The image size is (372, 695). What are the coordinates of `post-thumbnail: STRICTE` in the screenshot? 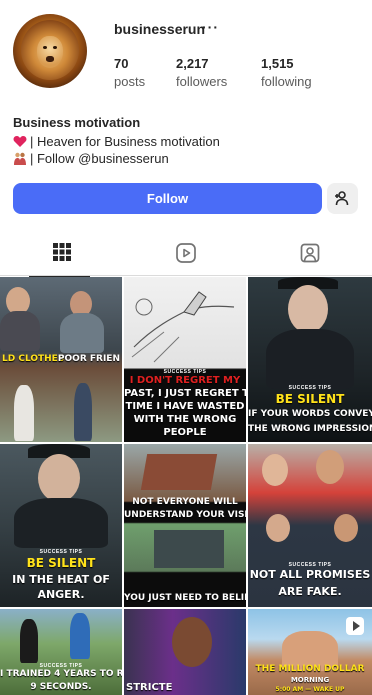 It's located at (185, 652).